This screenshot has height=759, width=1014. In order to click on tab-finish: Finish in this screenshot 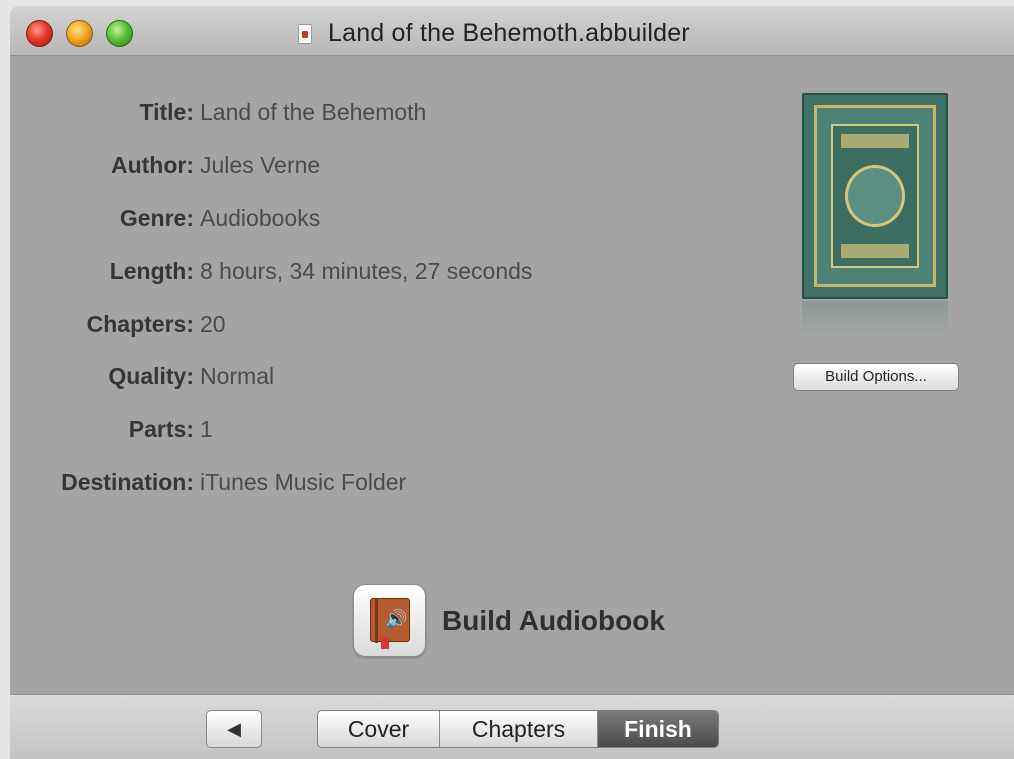, I will do `click(658, 729)`.